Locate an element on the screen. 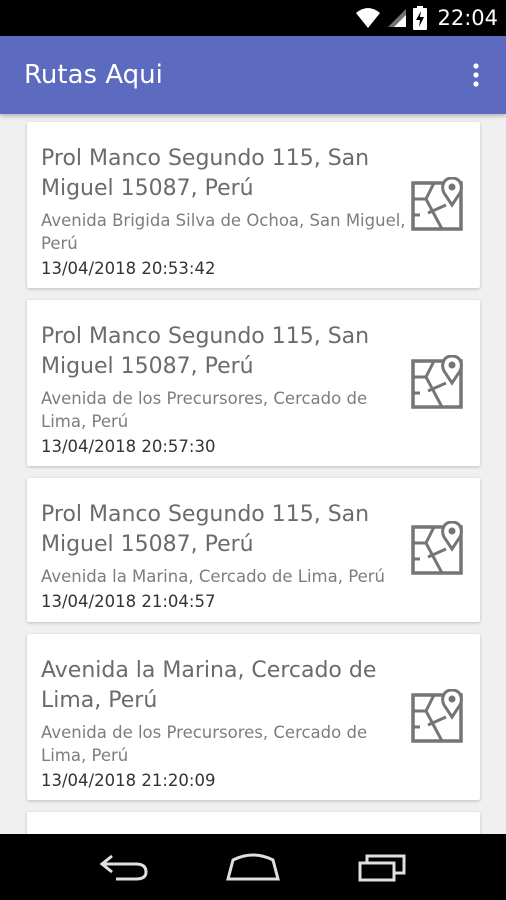 Image resolution: width=506 pixels, height=900 pixels. app-bar: Rutas Aqui is located at coordinates (253, 75).